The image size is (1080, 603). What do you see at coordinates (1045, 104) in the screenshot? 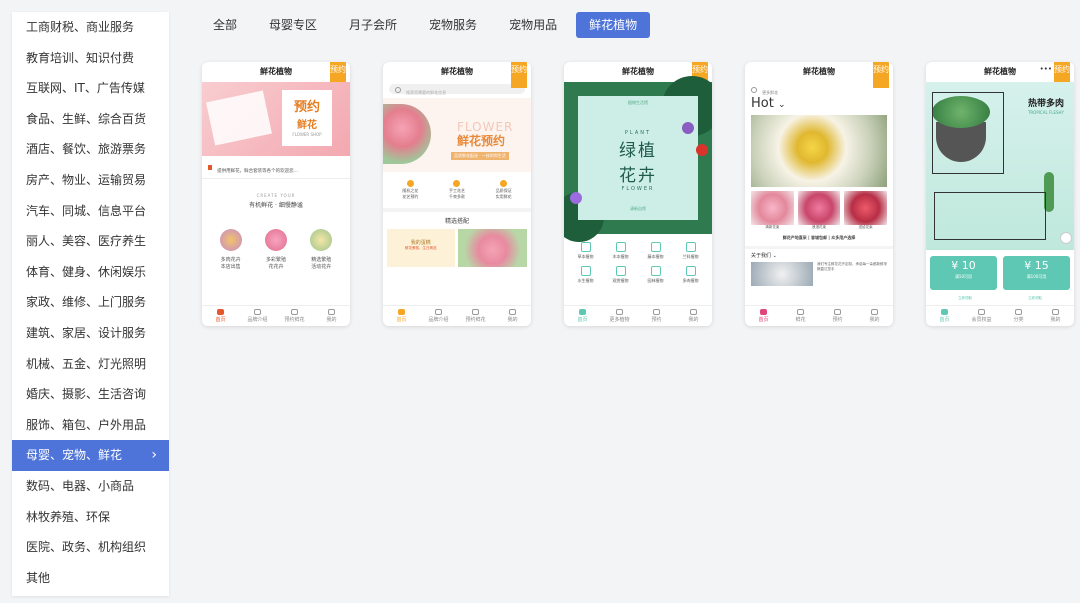
I see `banner-title: 热带多肉` at bounding box center [1045, 104].